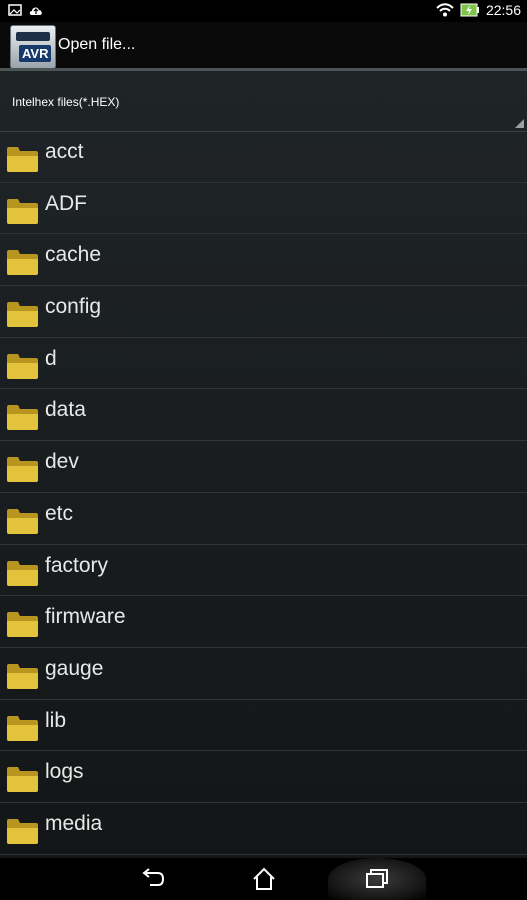  I want to click on battery-charging-icon, so click(469, 10).